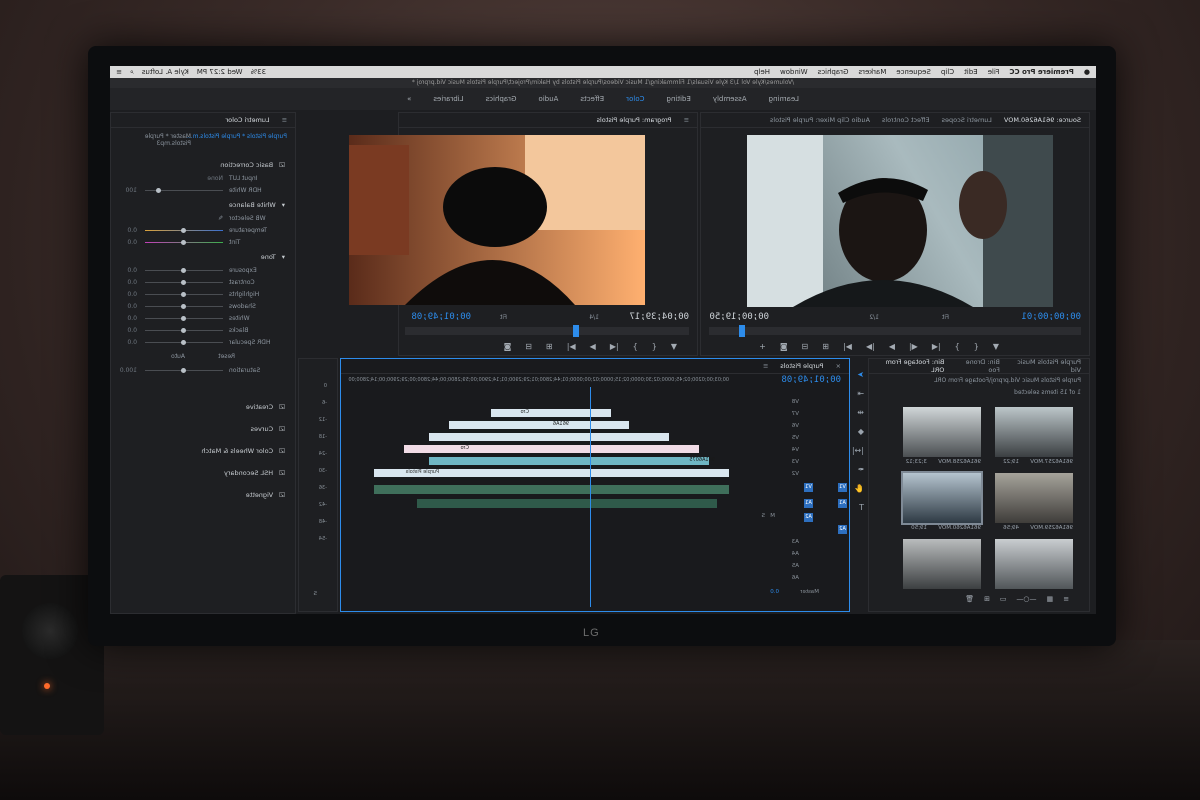  What do you see at coordinates (762, 72) in the screenshot?
I see `menu-help: Help` at bounding box center [762, 72].